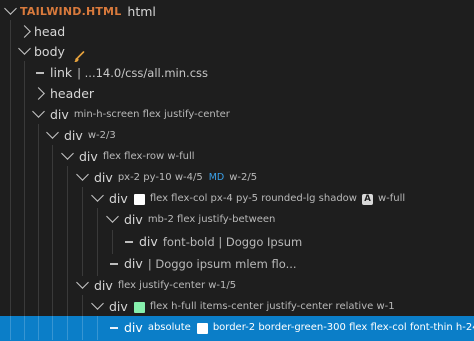 The width and height of the screenshot is (474, 341). I want to click on color-swatch-green, so click(139, 307).